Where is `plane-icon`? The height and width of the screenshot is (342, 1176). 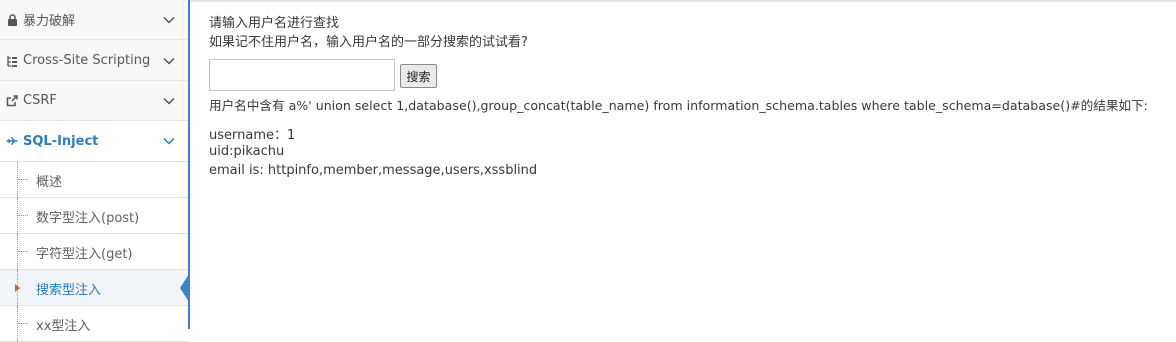 plane-icon is located at coordinates (12, 141).